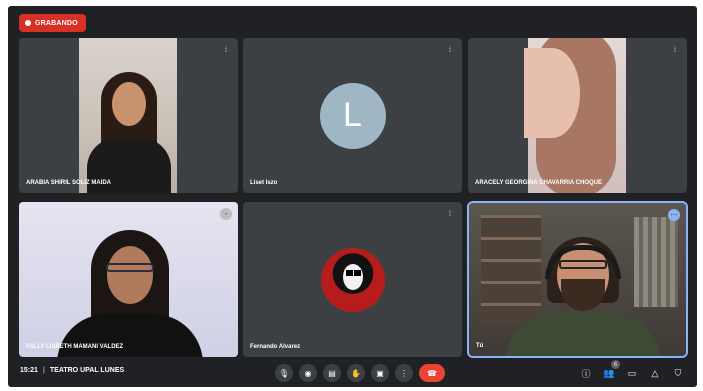 The height and width of the screenshot is (391, 703). I want to click on participant-tile-3: ⁞ ARACELY GEORGINA CHAVARRIA CHOQUE, so click(577, 115).